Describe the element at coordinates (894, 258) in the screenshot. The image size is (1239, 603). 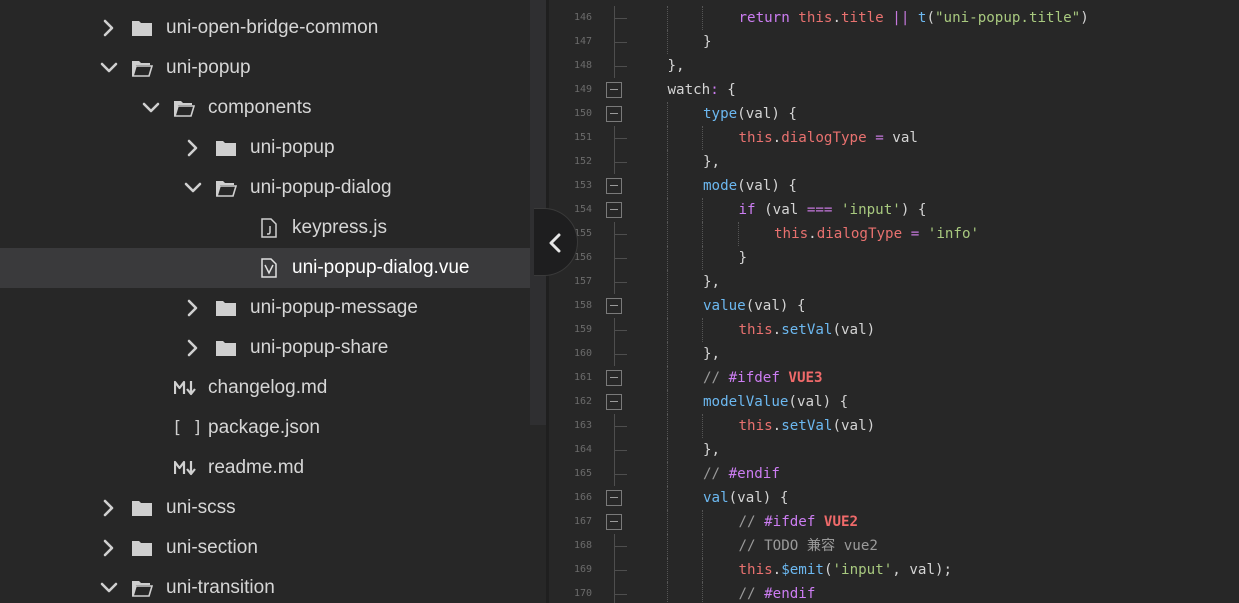
I see `code-line: 156}` at that location.